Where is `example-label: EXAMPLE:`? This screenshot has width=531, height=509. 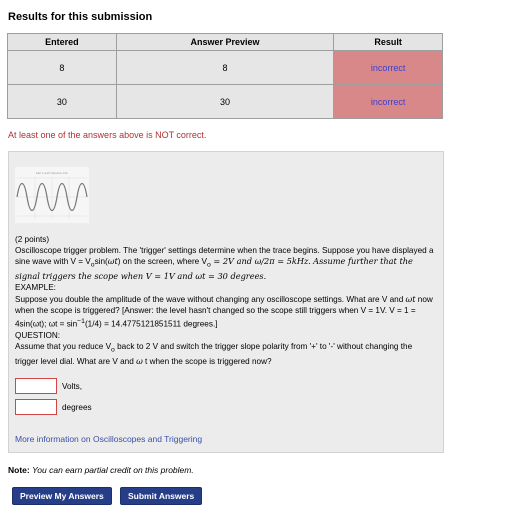 example-label: EXAMPLE: is located at coordinates (35, 288).